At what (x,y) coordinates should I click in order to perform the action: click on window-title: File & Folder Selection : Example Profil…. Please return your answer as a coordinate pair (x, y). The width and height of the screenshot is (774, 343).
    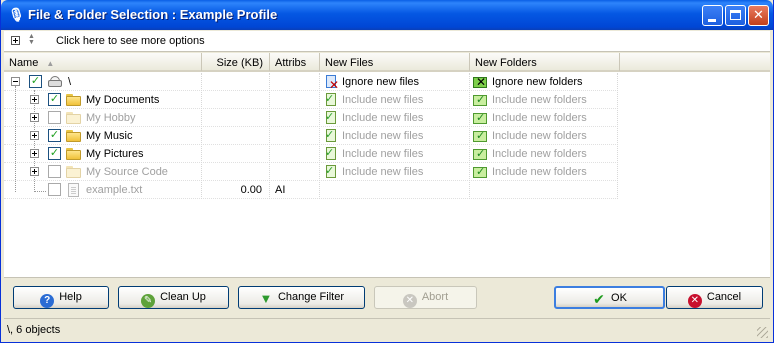
    Looking at the image, I should click on (153, 14).